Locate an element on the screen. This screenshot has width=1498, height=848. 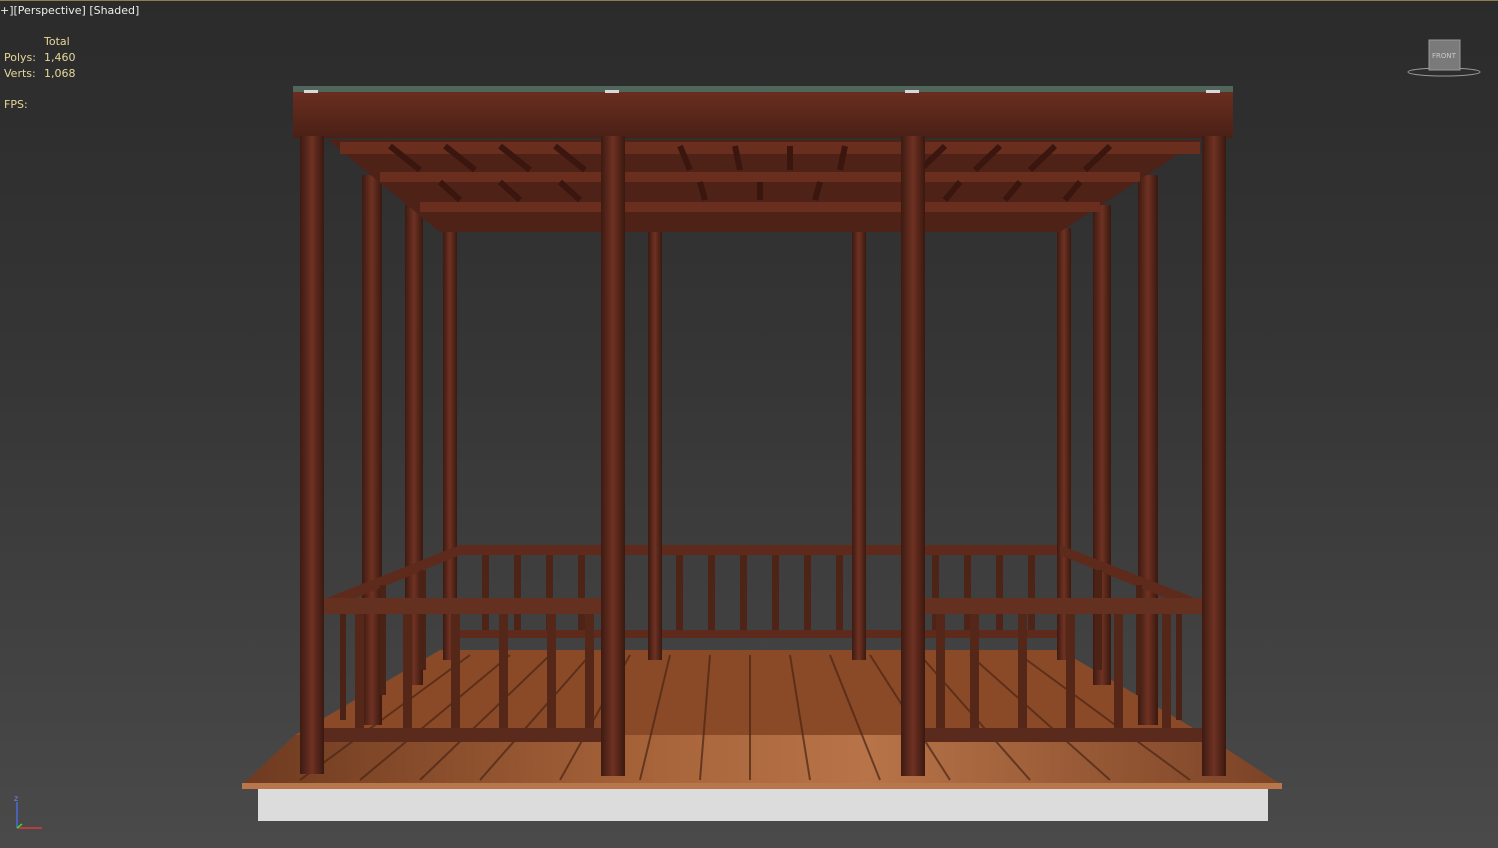
deck-floor is located at coordinates (762, 717).